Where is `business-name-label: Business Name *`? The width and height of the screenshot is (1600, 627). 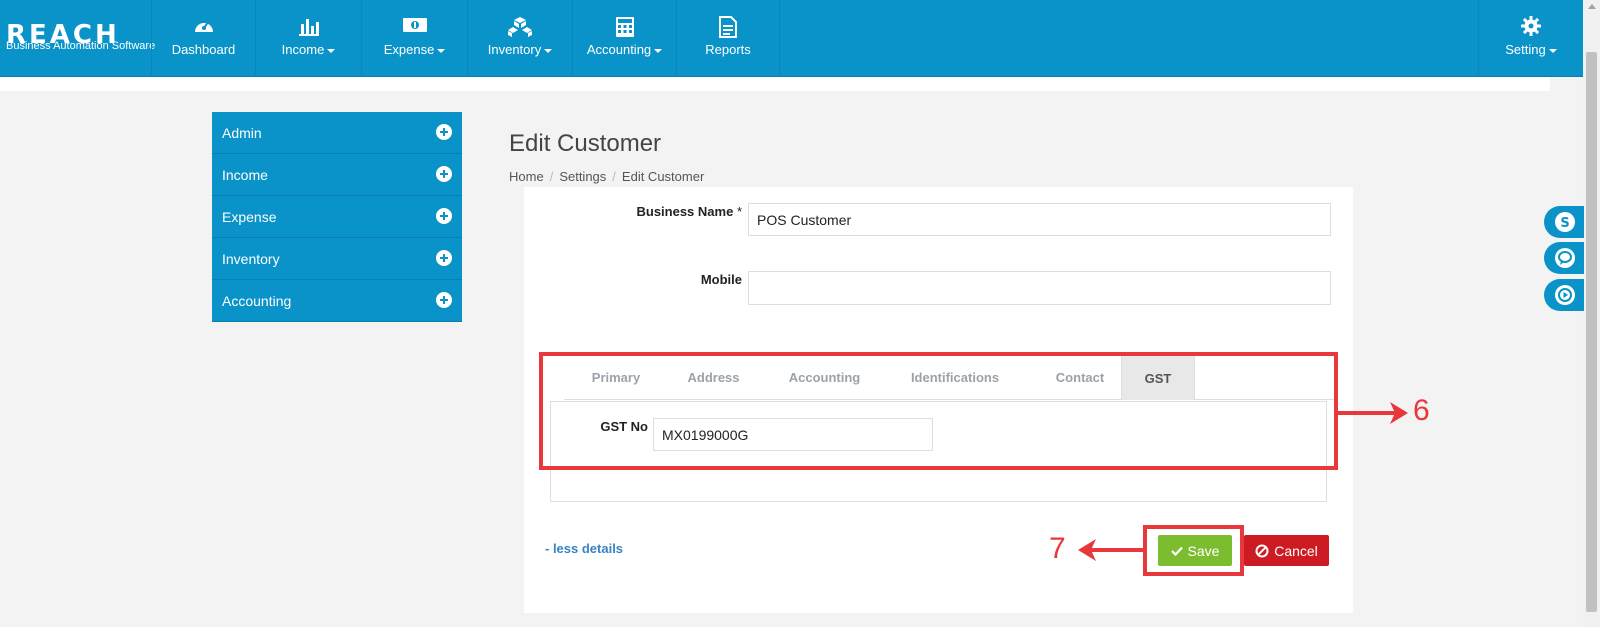
business-name-label: Business Name * is located at coordinates (689, 211).